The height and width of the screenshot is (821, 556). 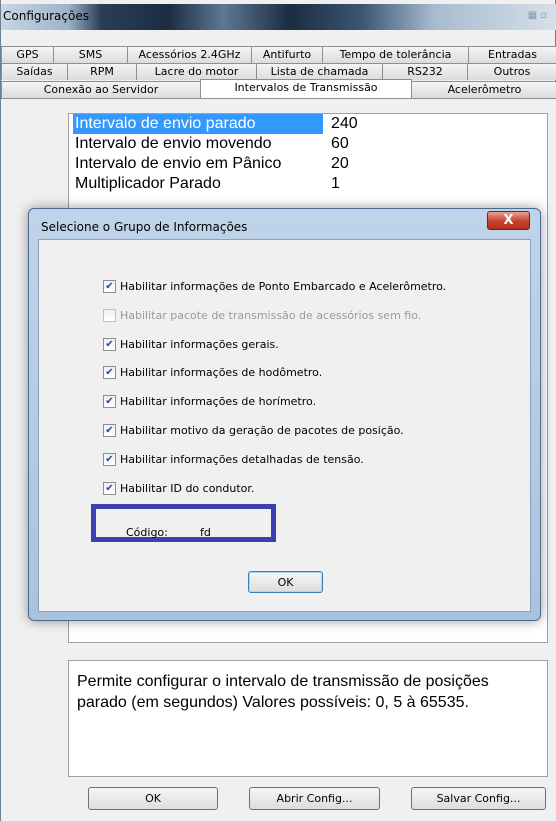 What do you see at coordinates (437, 144) in the screenshot?
I see `property-value: 60` at bounding box center [437, 144].